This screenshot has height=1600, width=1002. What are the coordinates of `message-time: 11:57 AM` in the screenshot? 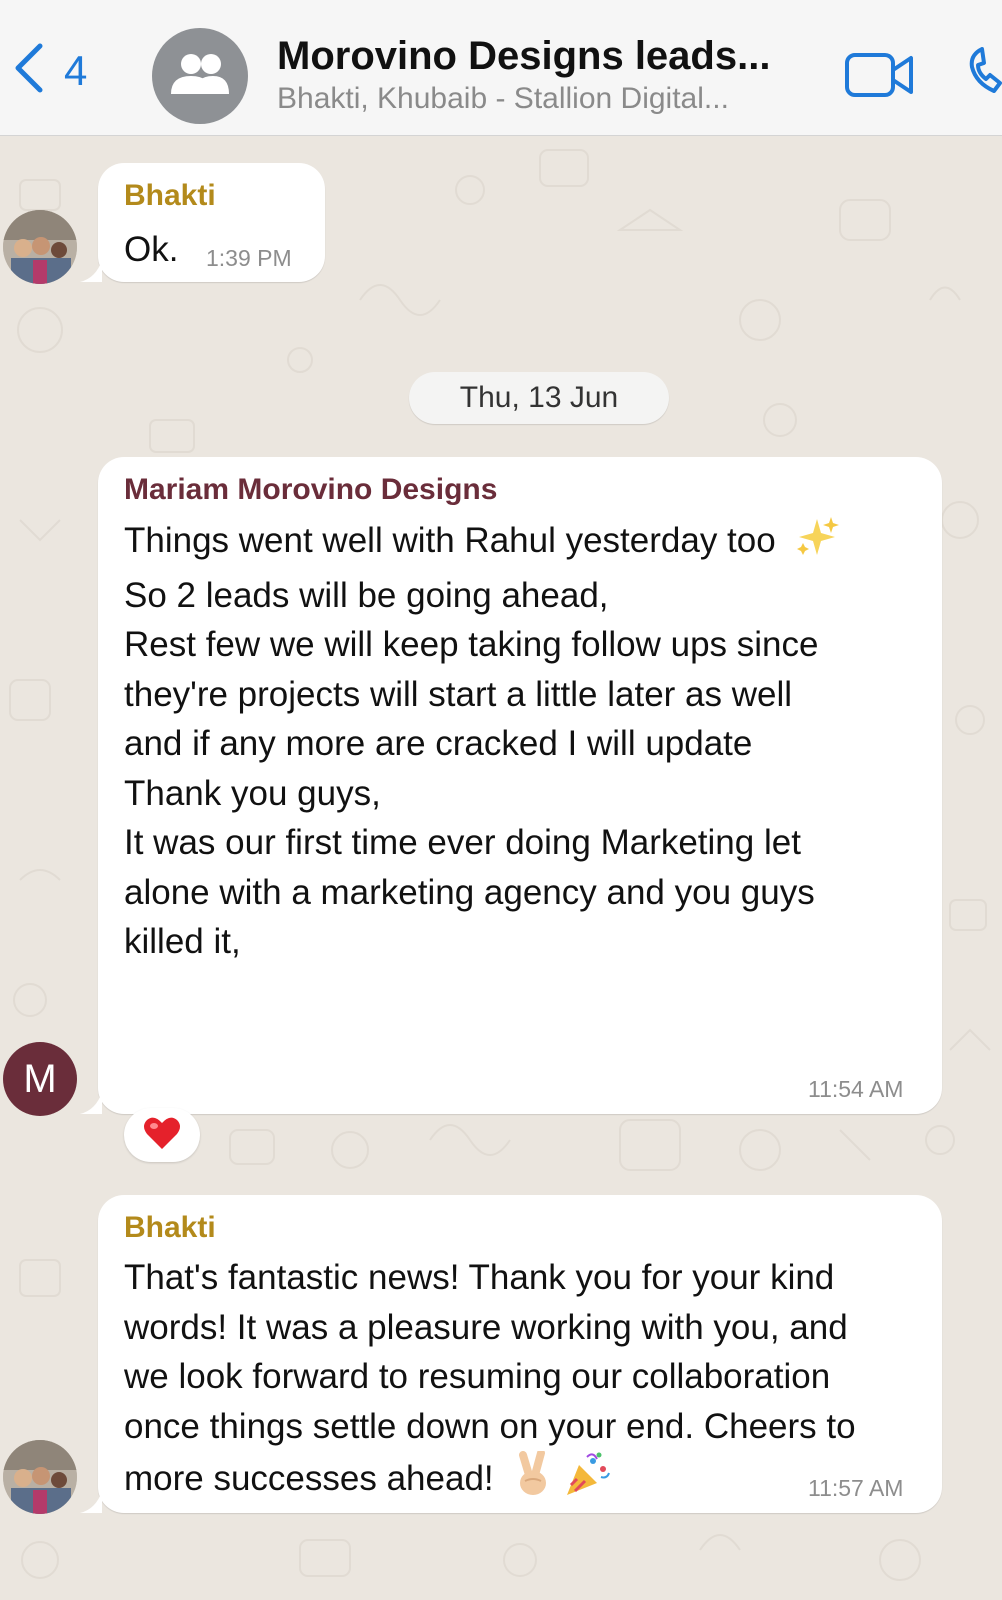 It's located at (856, 1488).